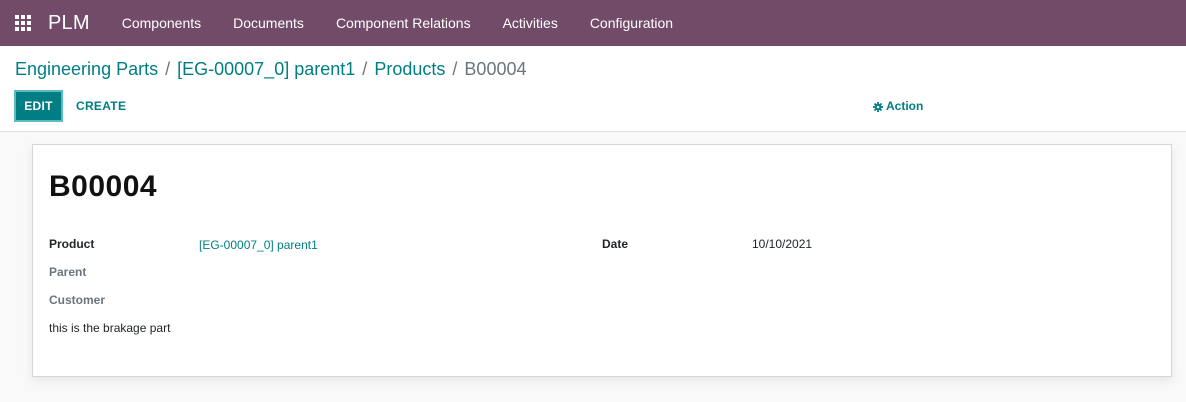 This screenshot has width=1186, height=402. Describe the element at coordinates (38, 106) in the screenshot. I see `edit-button: EDIT` at that location.